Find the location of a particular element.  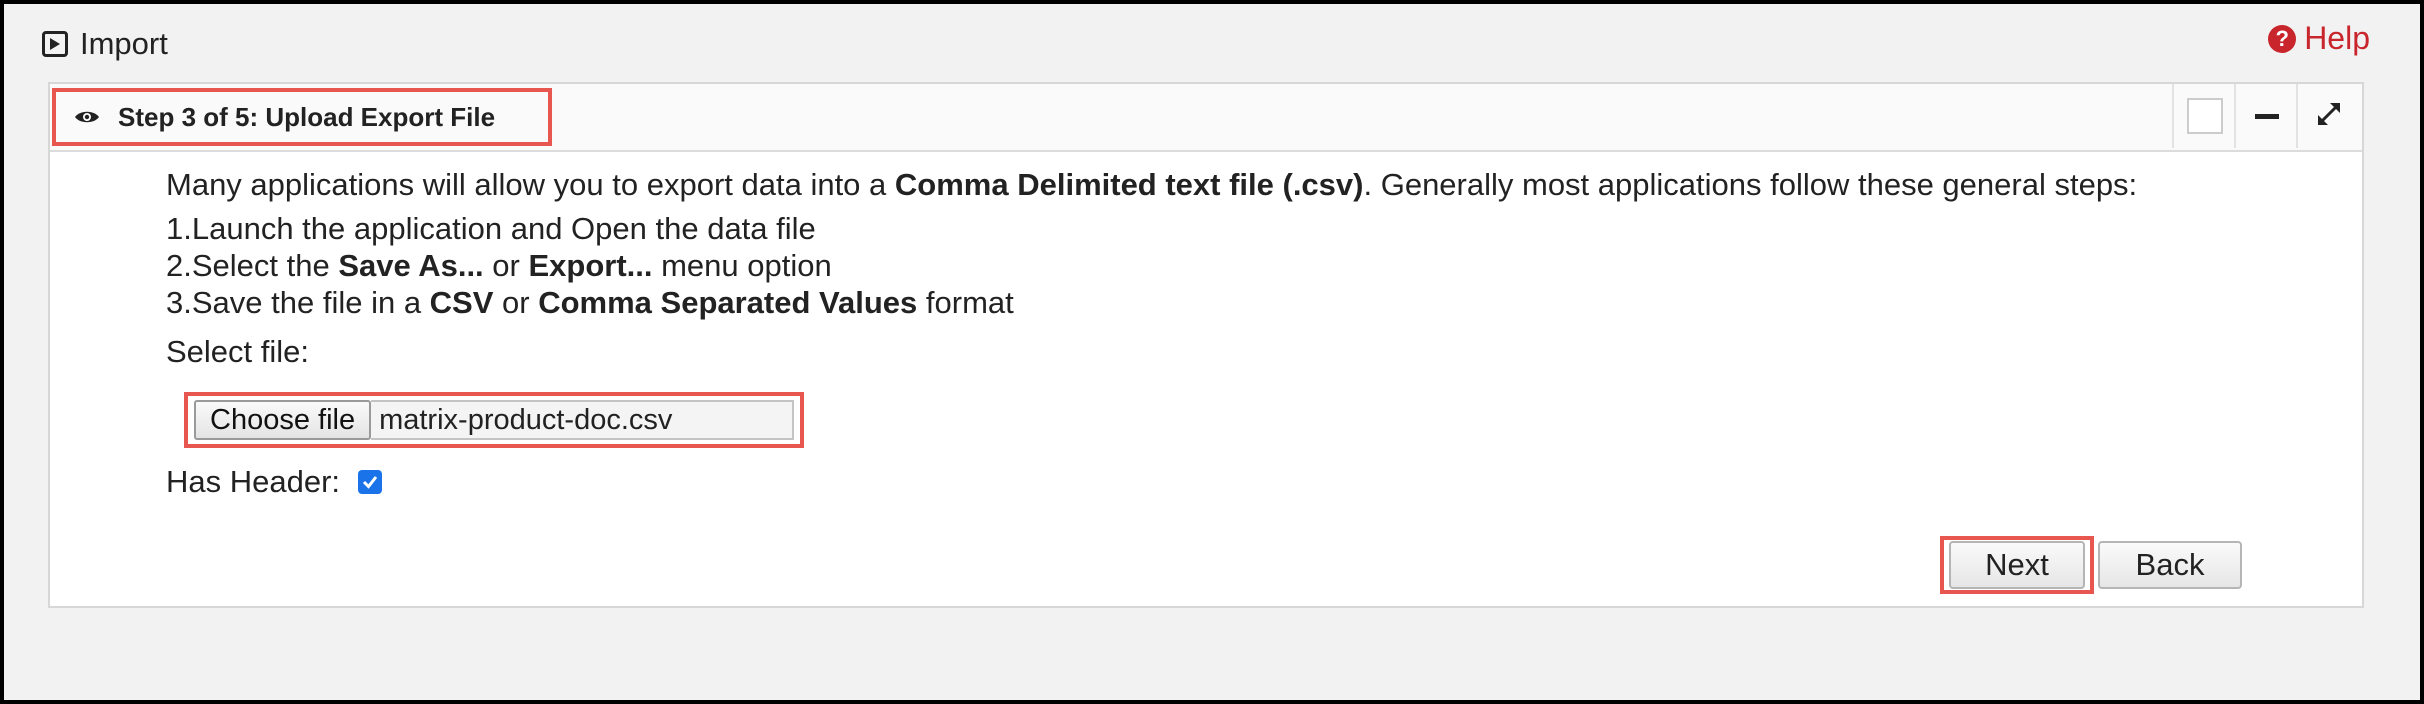

minimize-panel-button is located at coordinates (2266, 116).